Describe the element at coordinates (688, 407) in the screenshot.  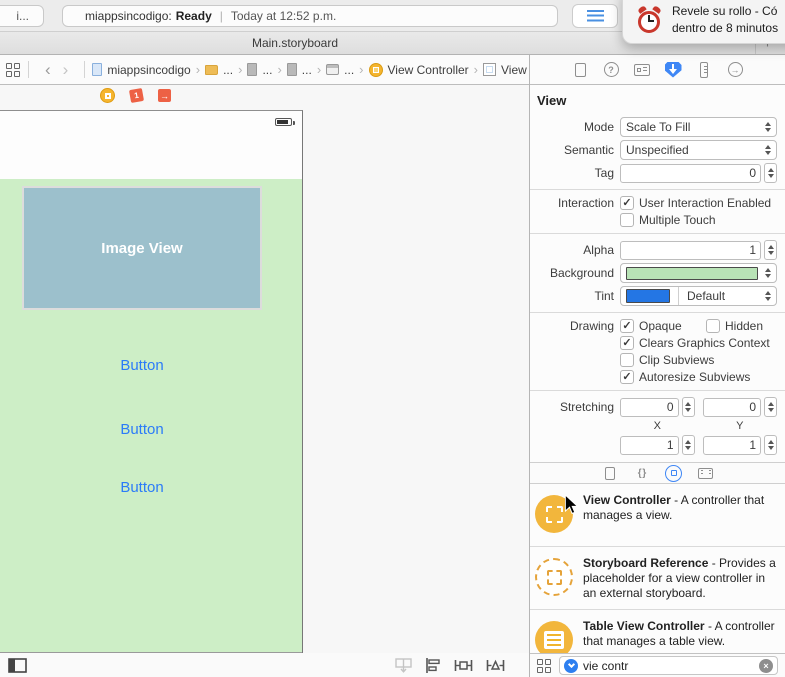
I see `stretching-x-stepper` at that location.